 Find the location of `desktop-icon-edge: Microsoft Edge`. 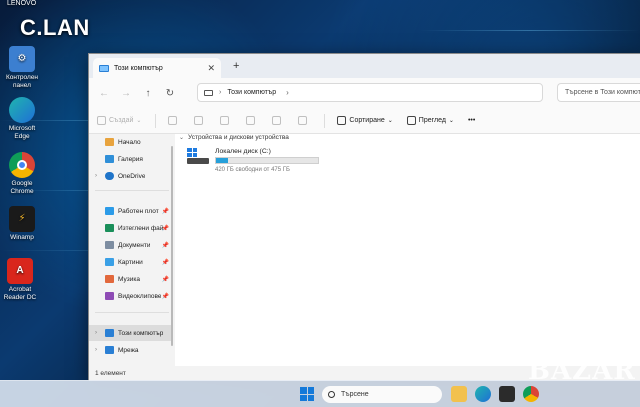

desktop-icon-edge: Microsoft Edge is located at coordinates (22, 118).